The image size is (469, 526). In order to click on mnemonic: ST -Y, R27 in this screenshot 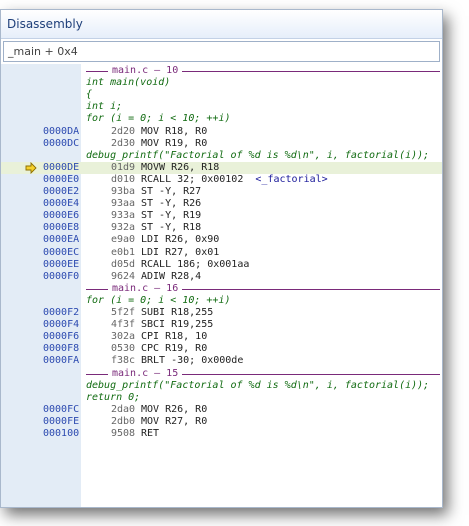, I will do `click(171, 191)`.